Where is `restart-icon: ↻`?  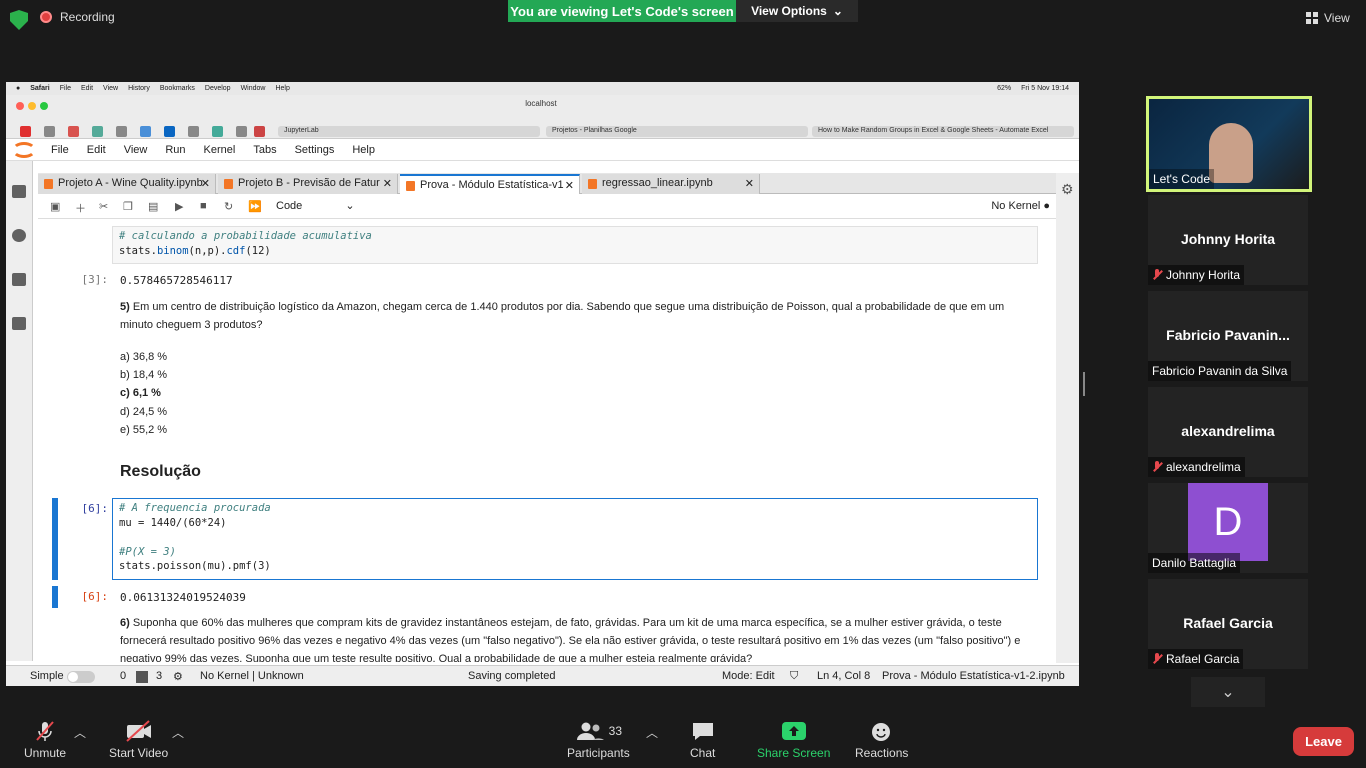
restart-icon: ↻ is located at coordinates (228, 206).